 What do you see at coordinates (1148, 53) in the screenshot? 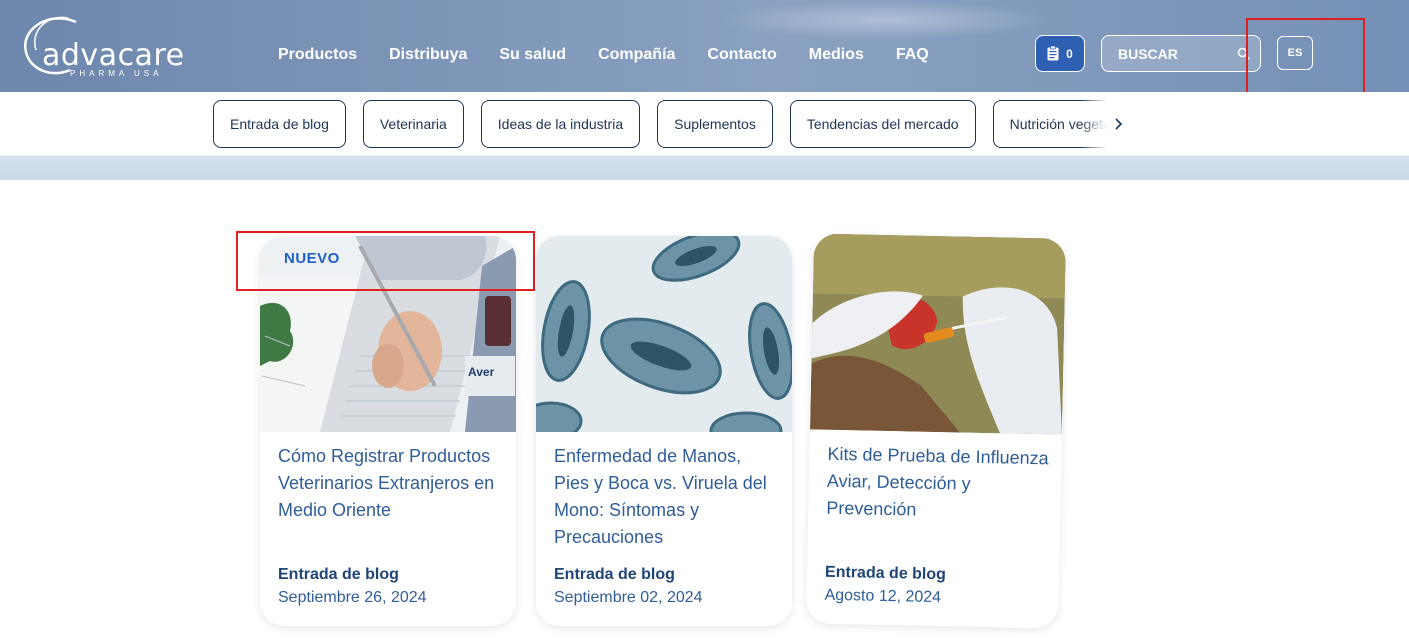
I see `search-label: BUSCAR` at bounding box center [1148, 53].